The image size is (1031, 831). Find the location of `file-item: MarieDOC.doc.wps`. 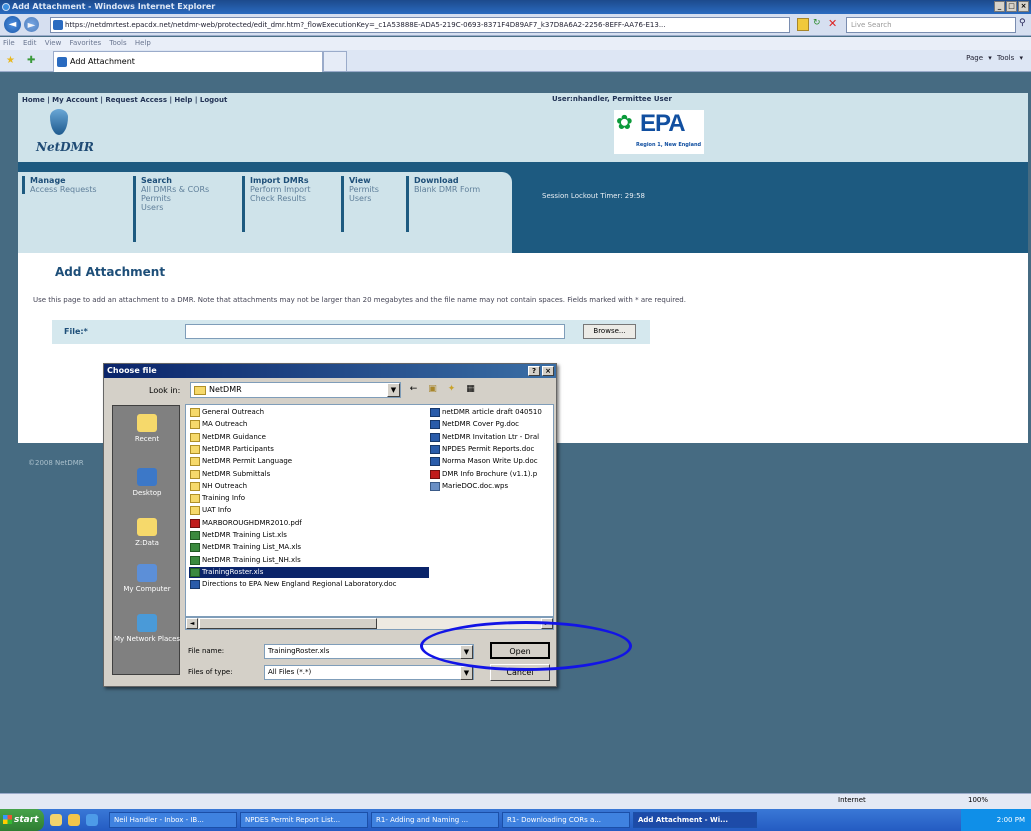

file-item: MarieDOC.doc.wps is located at coordinates (490, 486).